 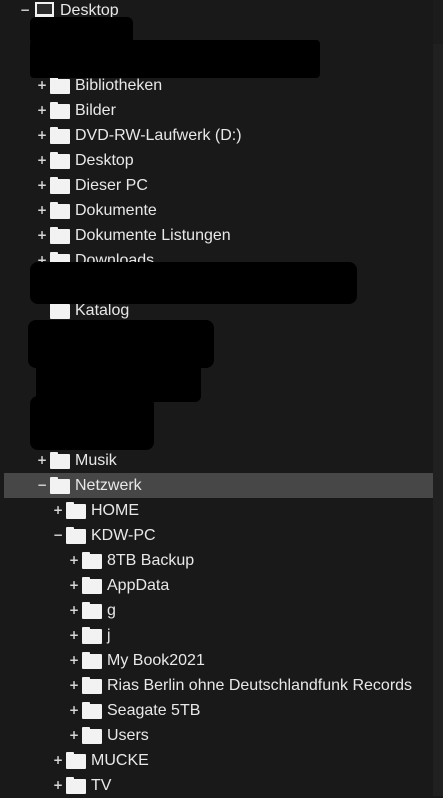 I want to click on tree-item-label: Bilder, so click(x=95, y=110).